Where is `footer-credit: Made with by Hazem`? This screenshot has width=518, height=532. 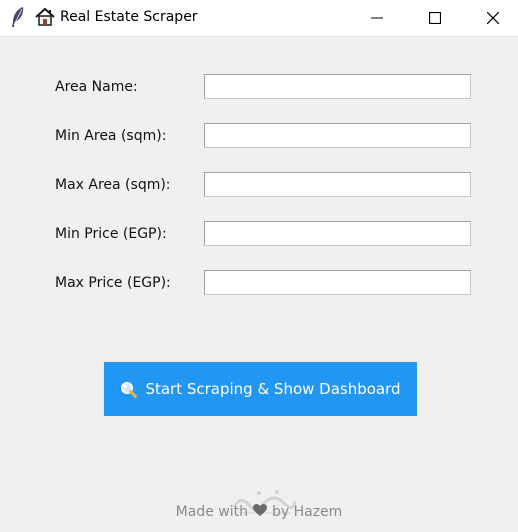
footer-credit: Made with by Hazem is located at coordinates (259, 511).